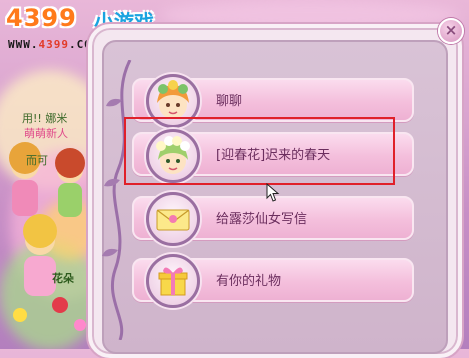 This screenshot has height=358, width=469. What do you see at coordinates (249, 281) in the screenshot?
I see `menu-item-label: 有你的礼物` at bounding box center [249, 281].